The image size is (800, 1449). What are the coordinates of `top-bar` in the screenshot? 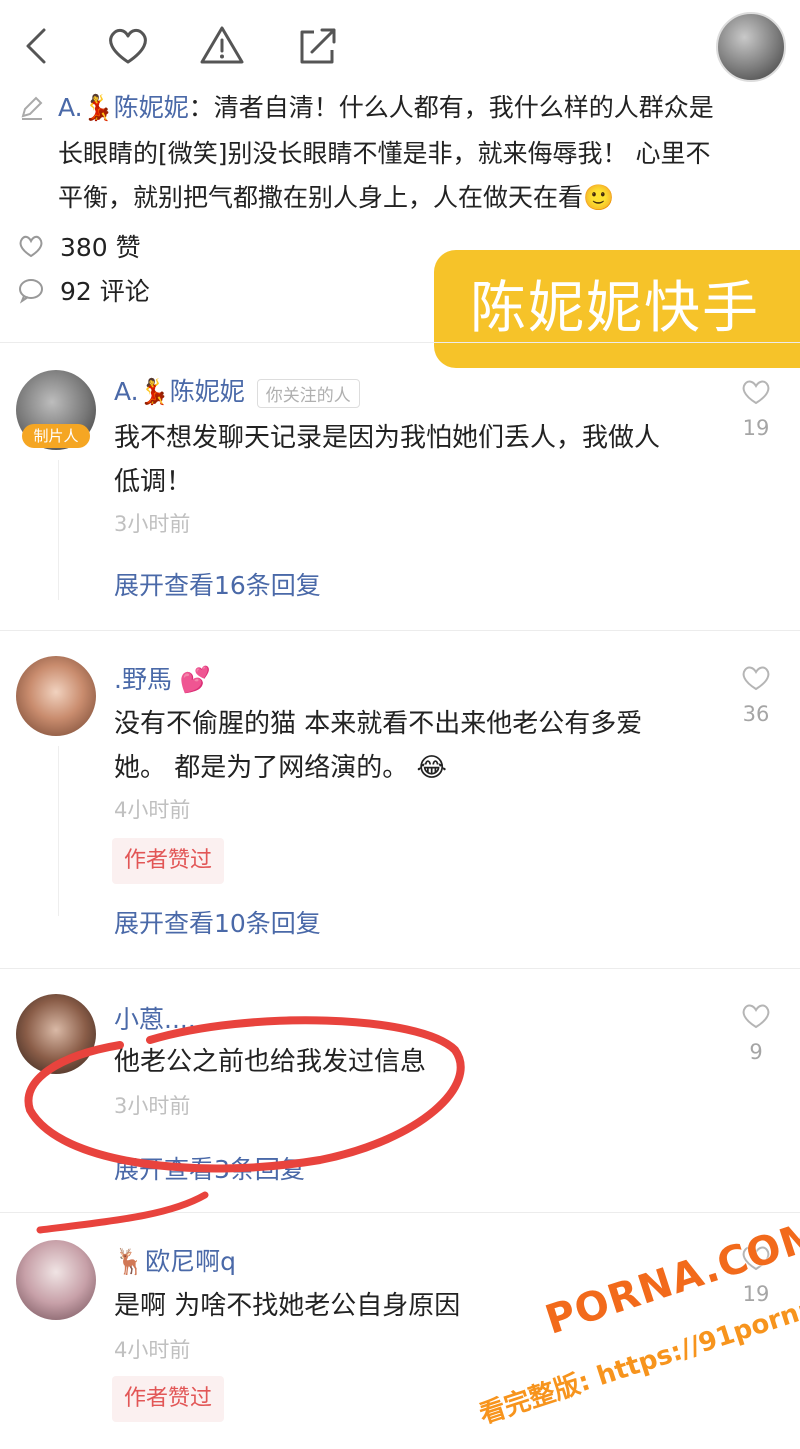 It's located at (400, 48).